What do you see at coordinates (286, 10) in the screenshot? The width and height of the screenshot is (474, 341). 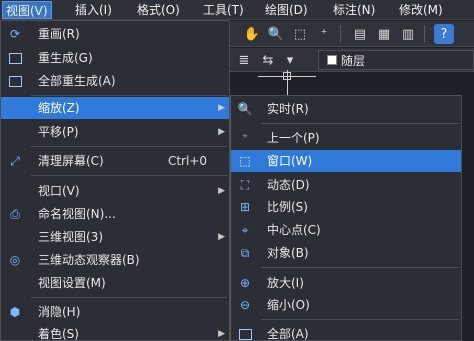 I see `menubar-draw: 绘图(D)` at bounding box center [286, 10].